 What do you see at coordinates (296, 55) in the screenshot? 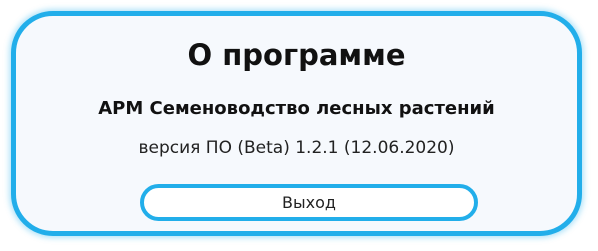
I see `dialog-title: О программе` at bounding box center [296, 55].